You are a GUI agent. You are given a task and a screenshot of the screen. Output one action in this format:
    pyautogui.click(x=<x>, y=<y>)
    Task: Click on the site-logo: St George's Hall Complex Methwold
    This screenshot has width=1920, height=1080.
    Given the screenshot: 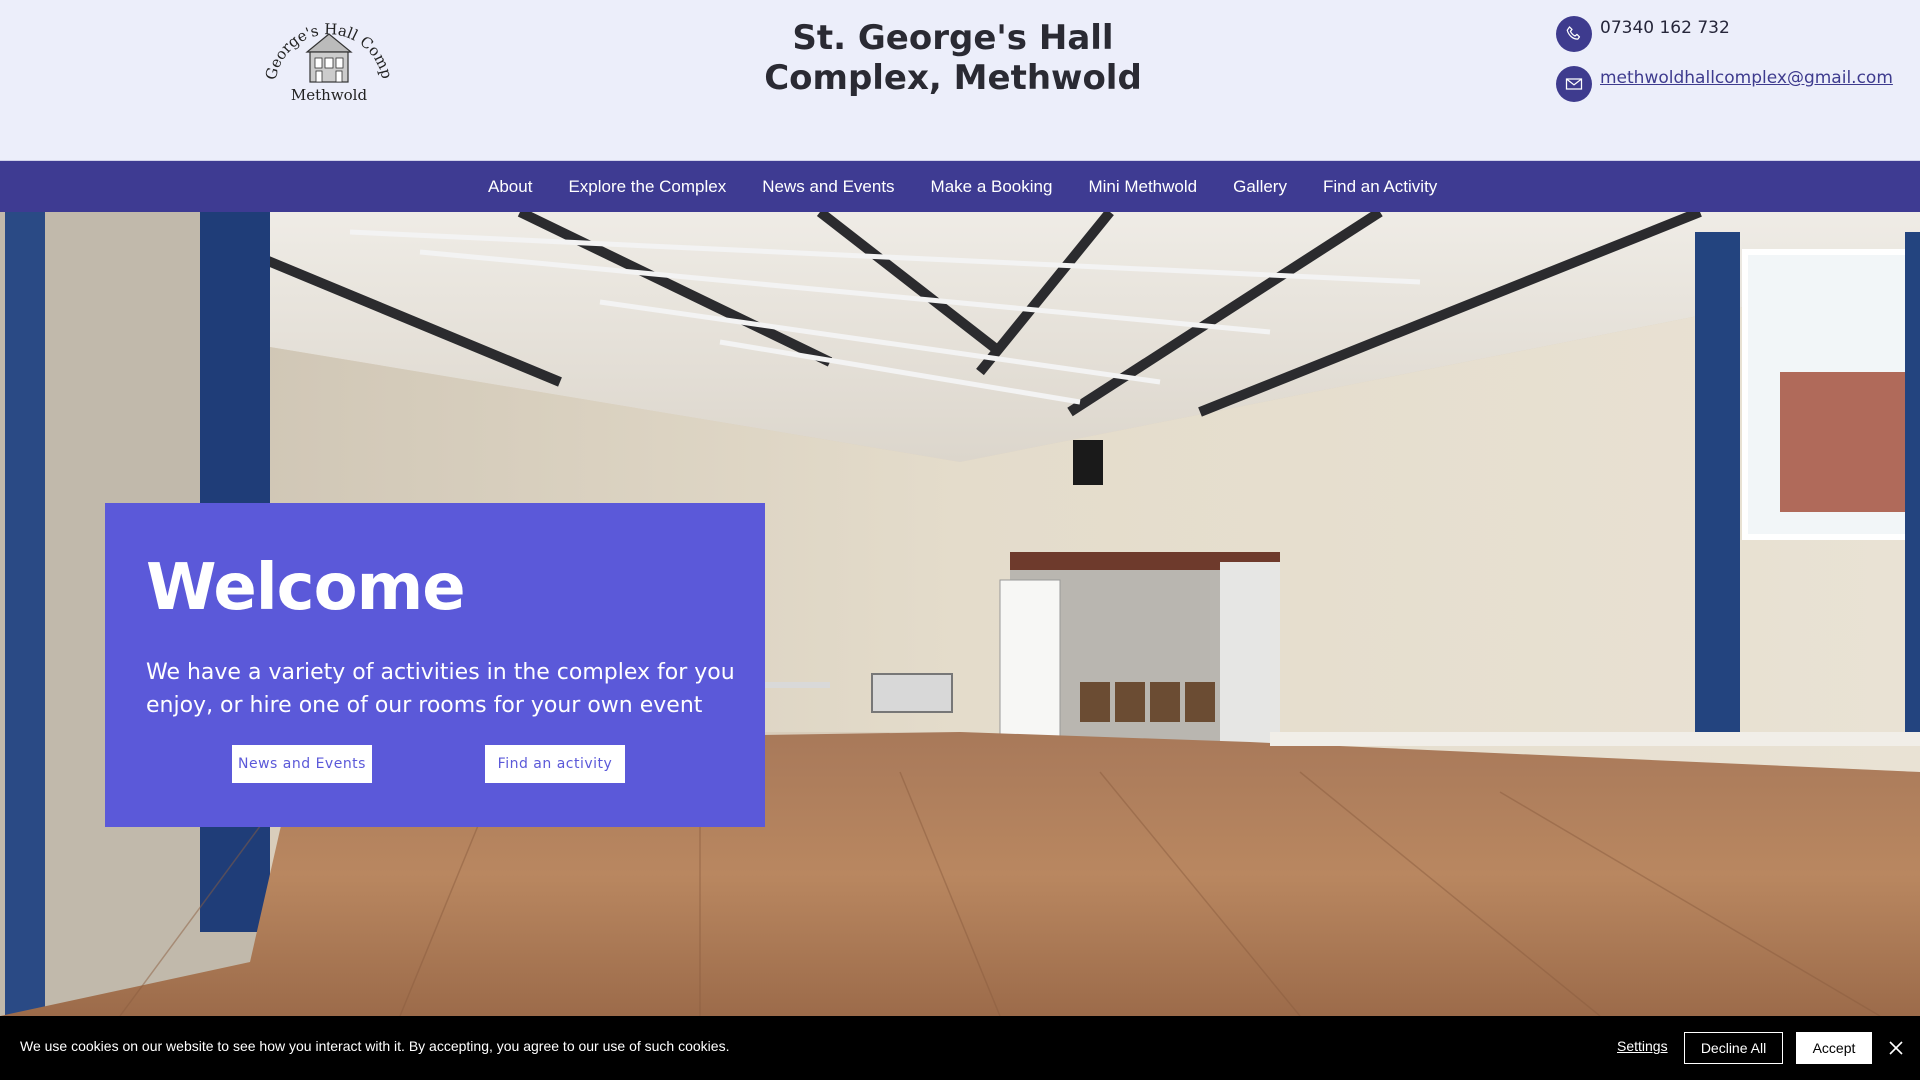 What is the action you would take?
    pyautogui.click(x=327, y=54)
    